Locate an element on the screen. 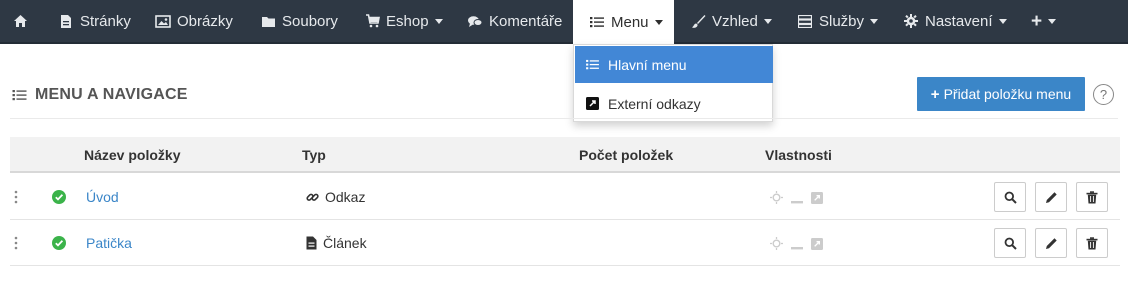  nav-label: Menu is located at coordinates (630, 22).